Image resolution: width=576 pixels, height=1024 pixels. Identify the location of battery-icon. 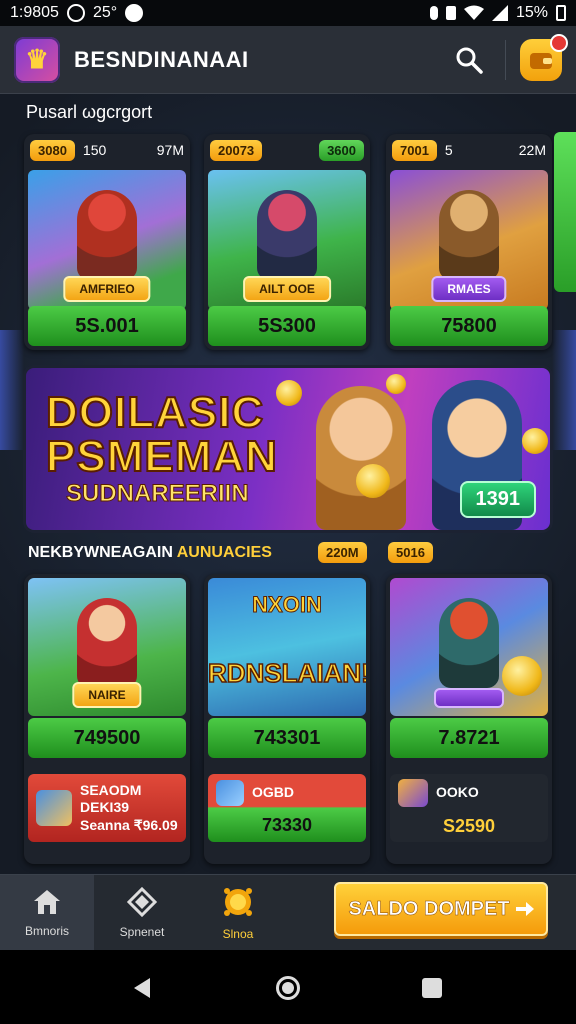
(561, 13).